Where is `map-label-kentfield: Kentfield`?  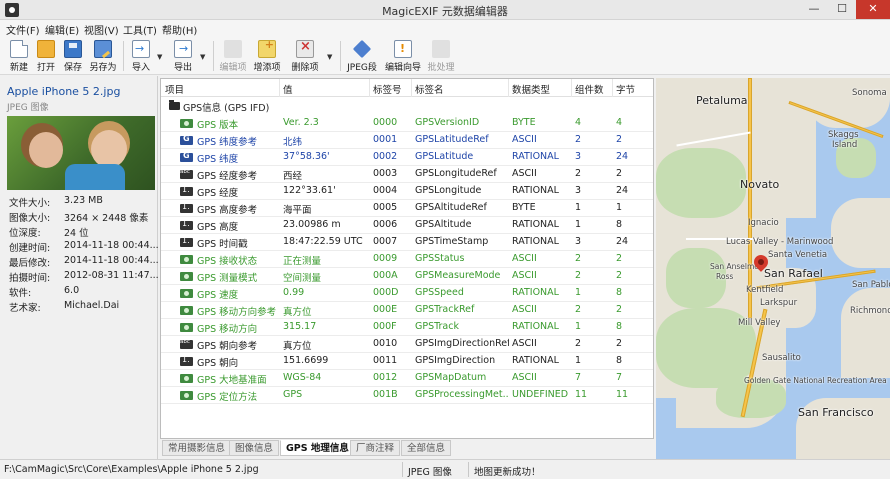 map-label-kentfield: Kentfield is located at coordinates (765, 290).